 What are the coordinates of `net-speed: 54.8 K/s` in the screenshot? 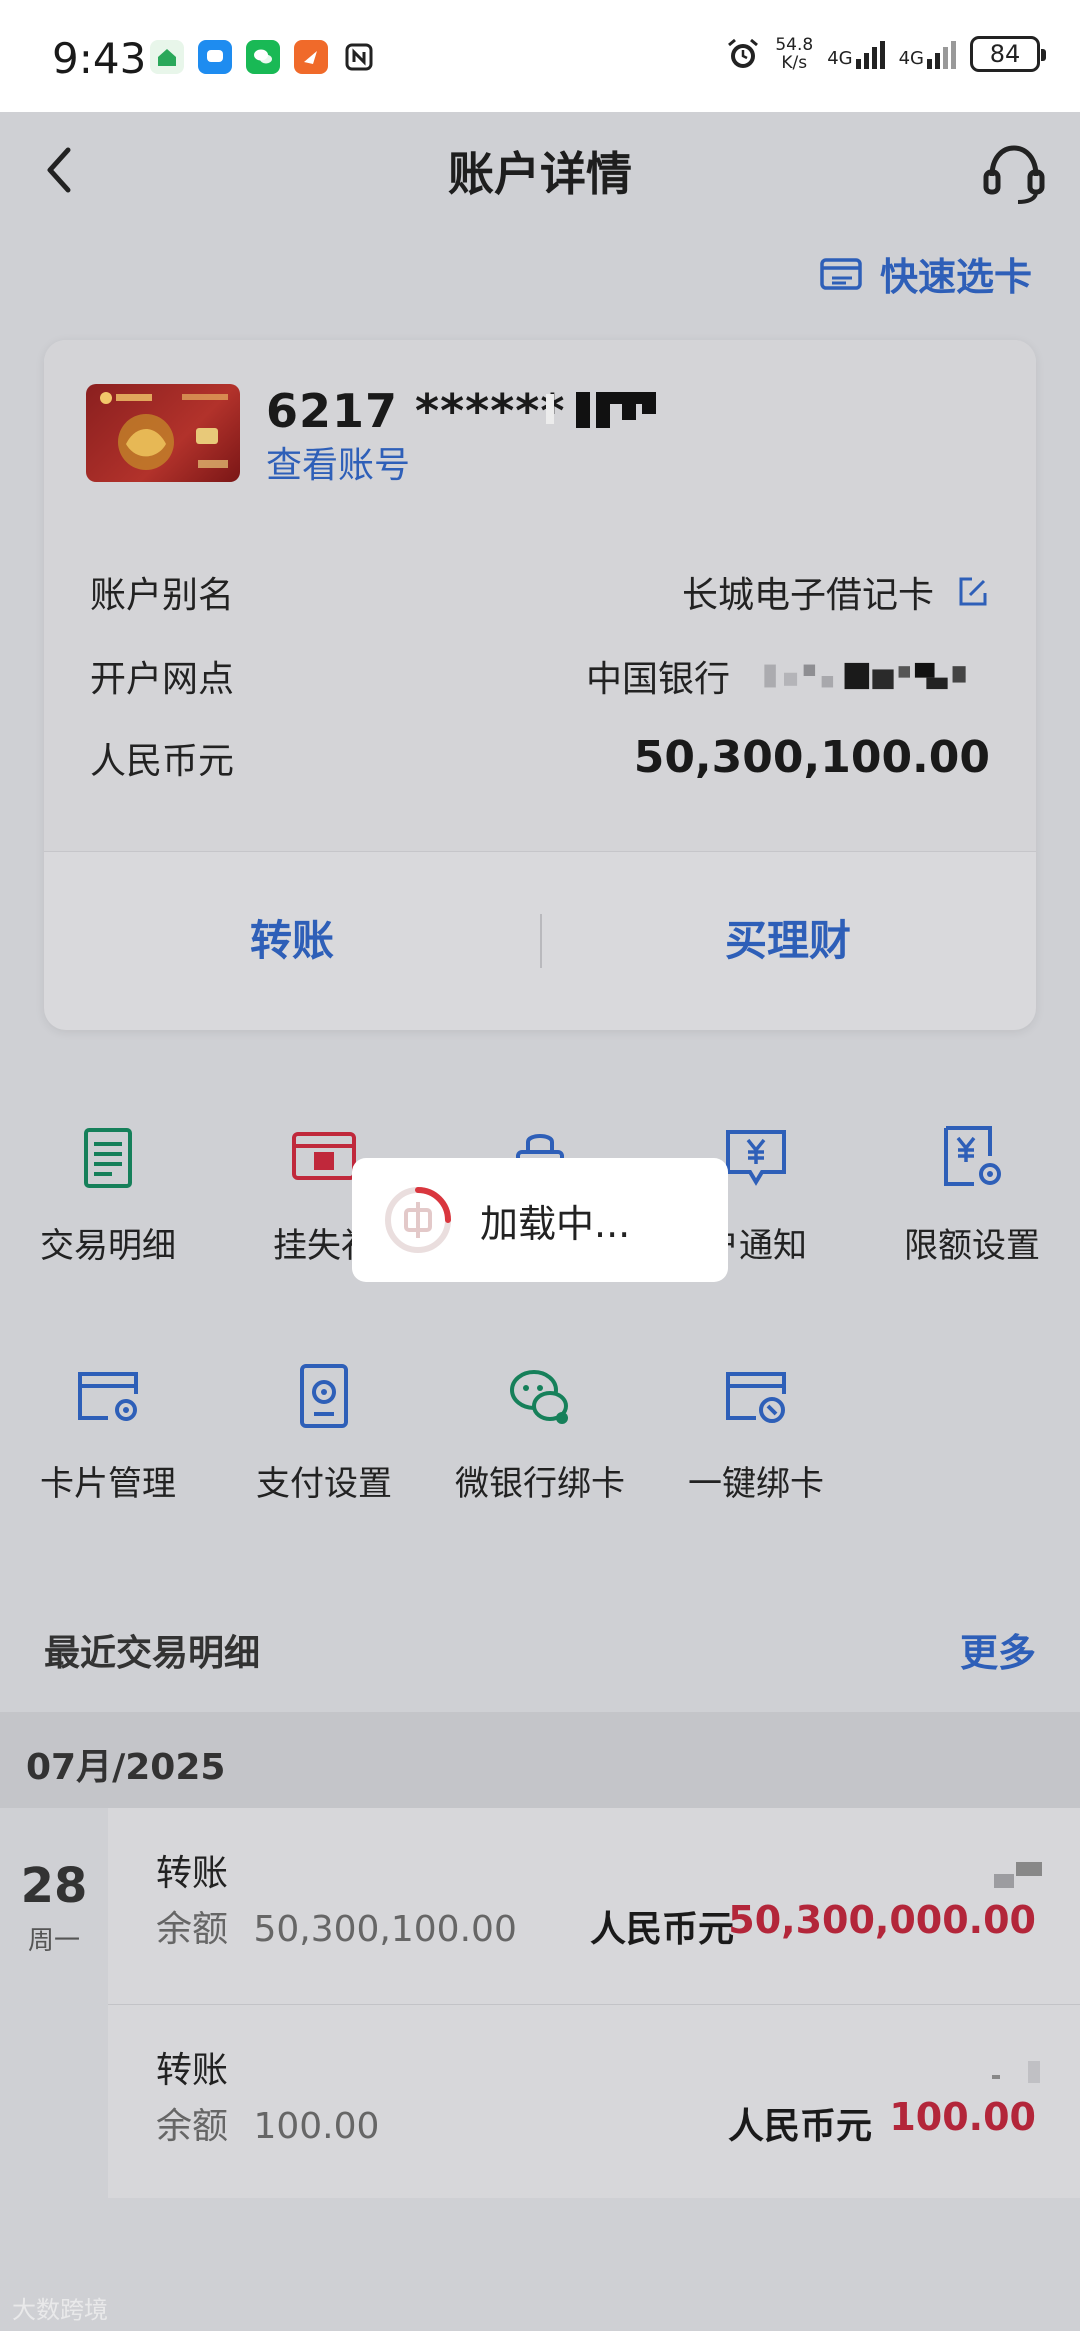 It's located at (794, 54).